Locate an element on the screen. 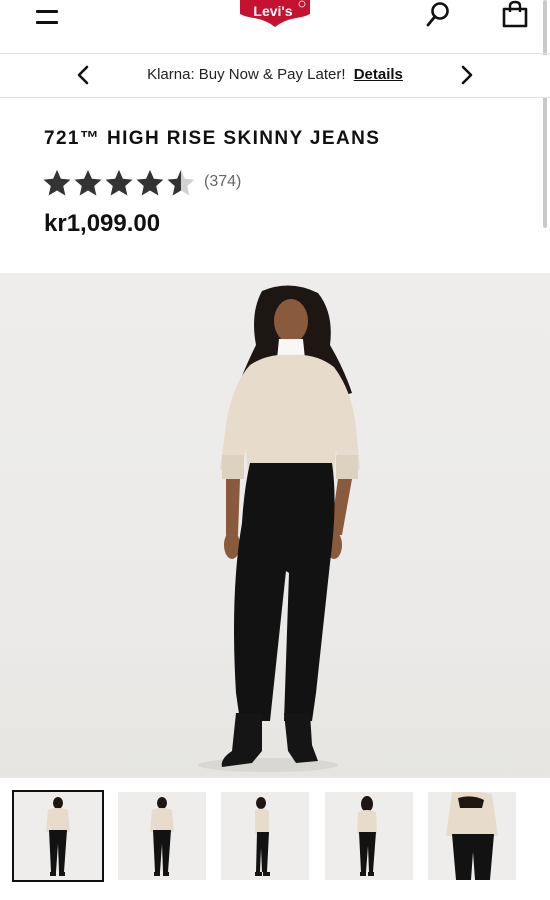 This screenshot has height=900, width=550. levis-logo: Levi's is located at coordinates (275, 15).